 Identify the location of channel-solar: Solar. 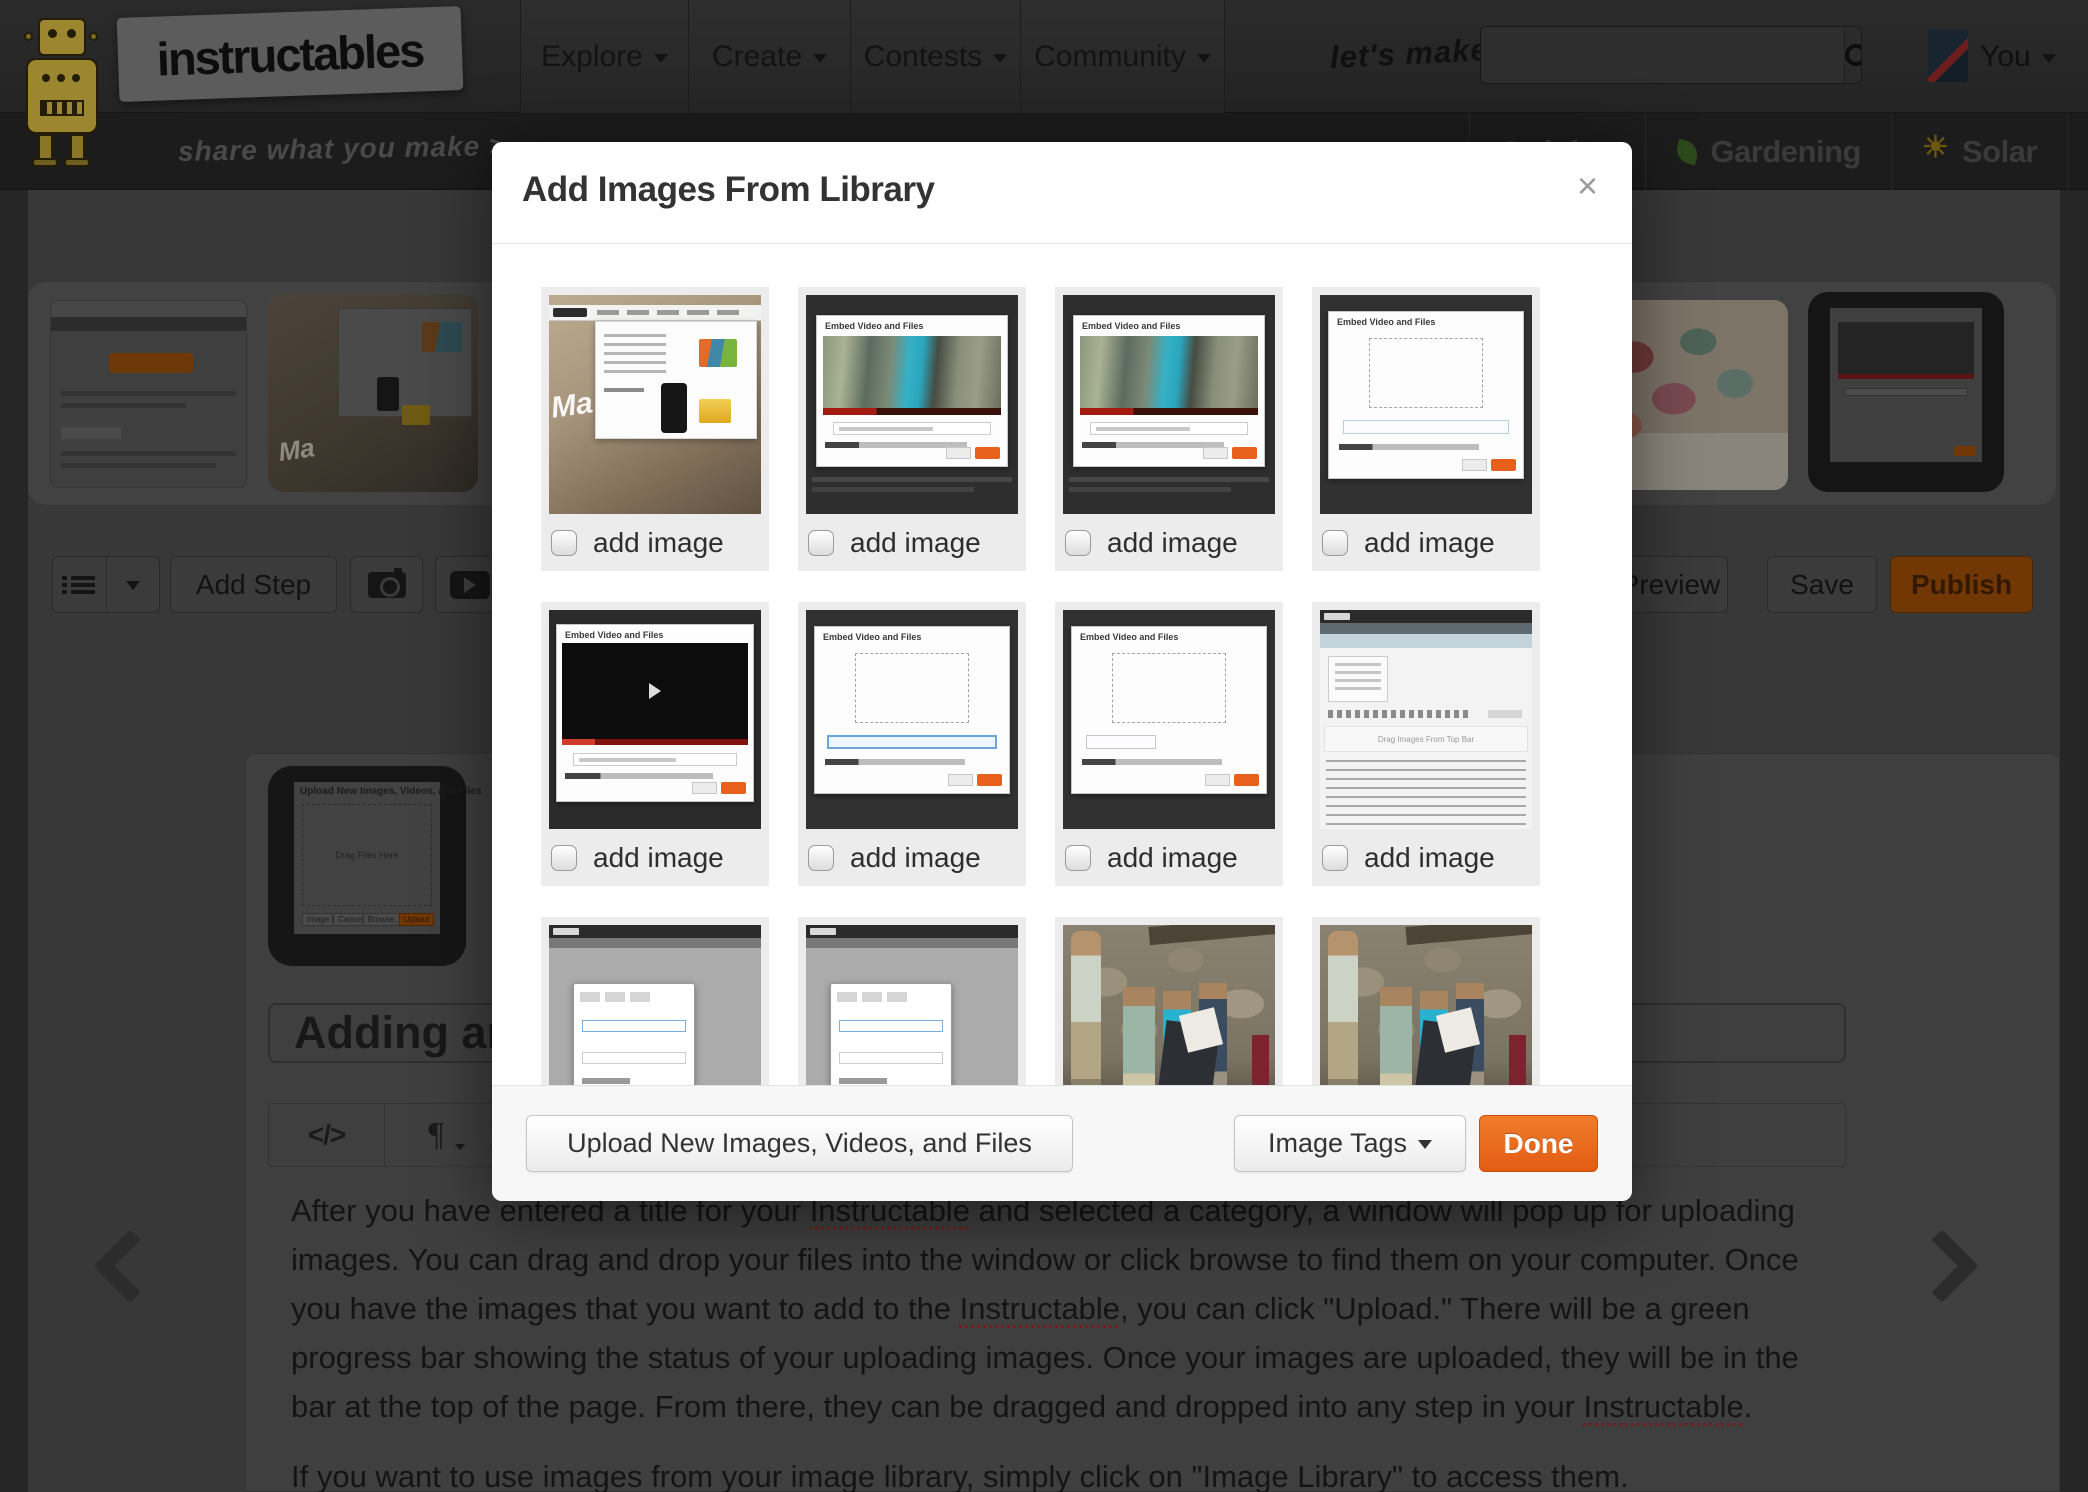
(1979, 151).